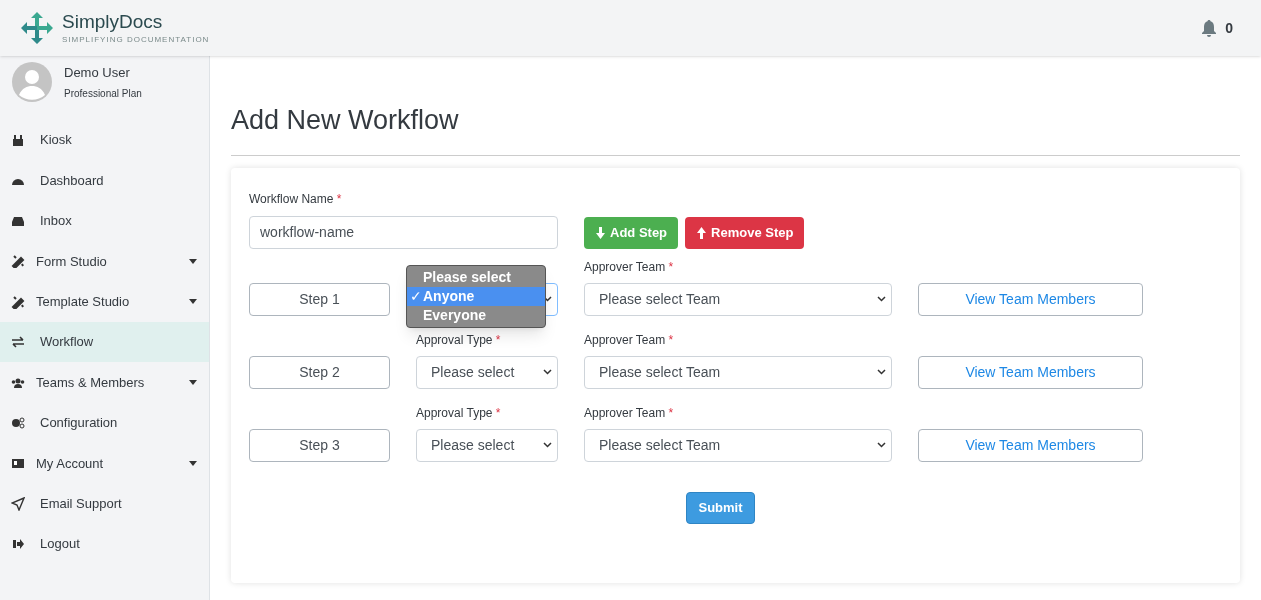 This screenshot has width=1261, height=600. What do you see at coordinates (735, 128) in the screenshot?
I see `page-title: Add New Workflow` at bounding box center [735, 128].